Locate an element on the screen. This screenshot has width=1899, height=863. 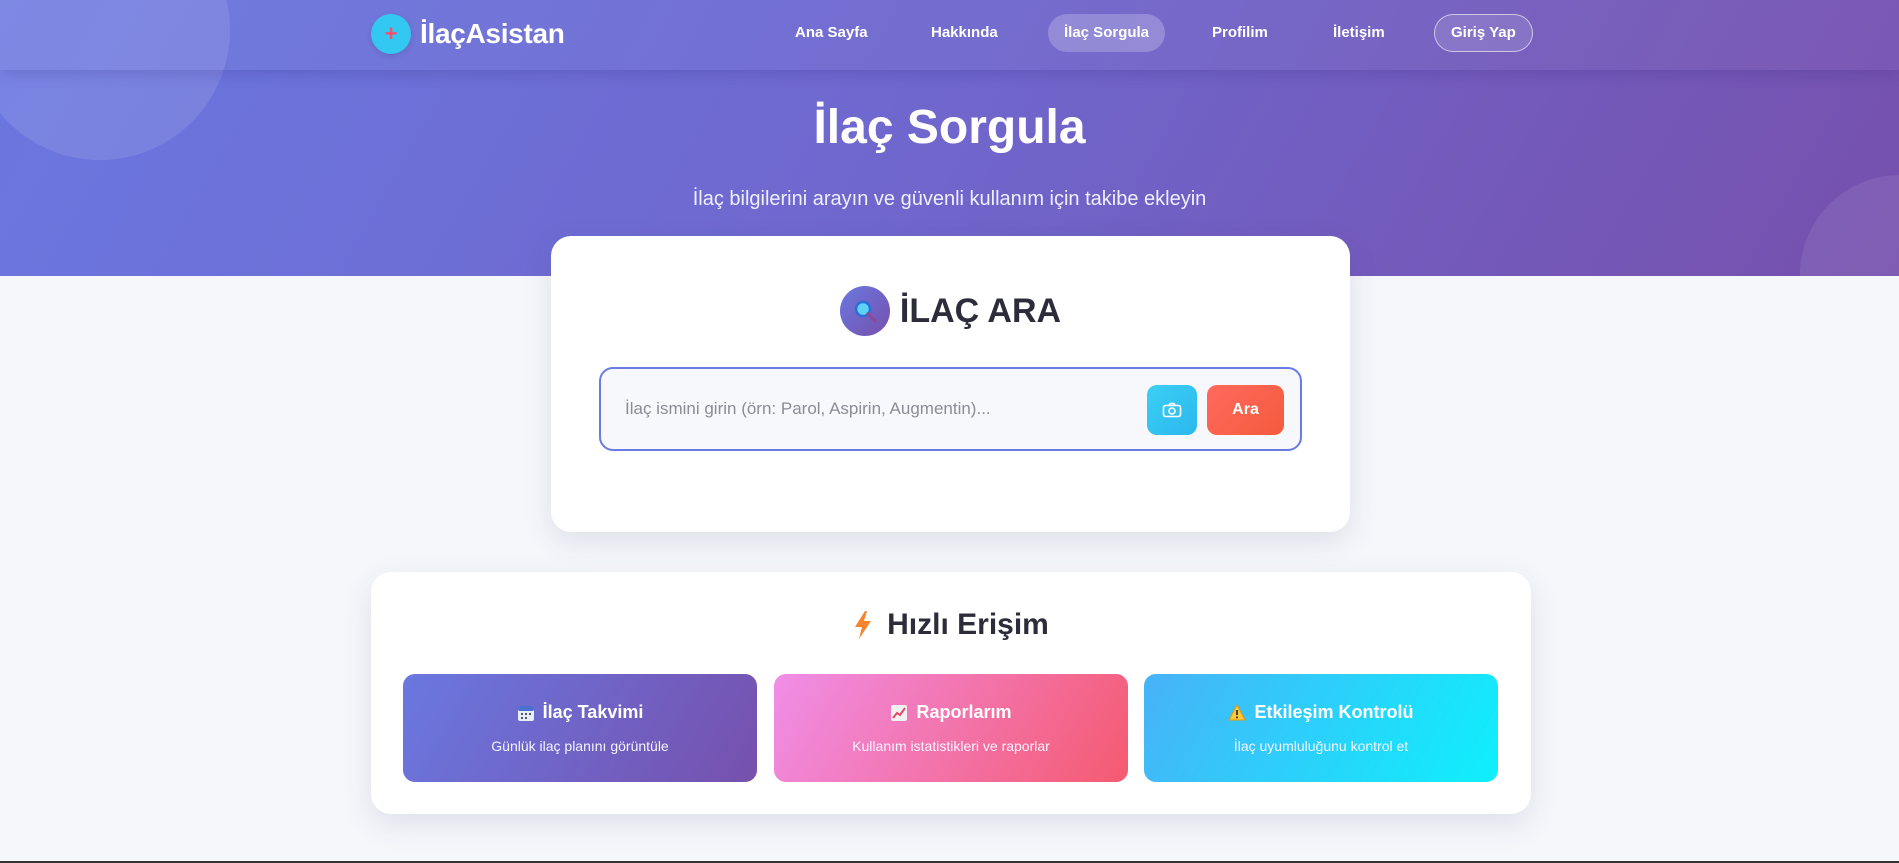
brand-name: İlaçAsistan is located at coordinates (492, 33).